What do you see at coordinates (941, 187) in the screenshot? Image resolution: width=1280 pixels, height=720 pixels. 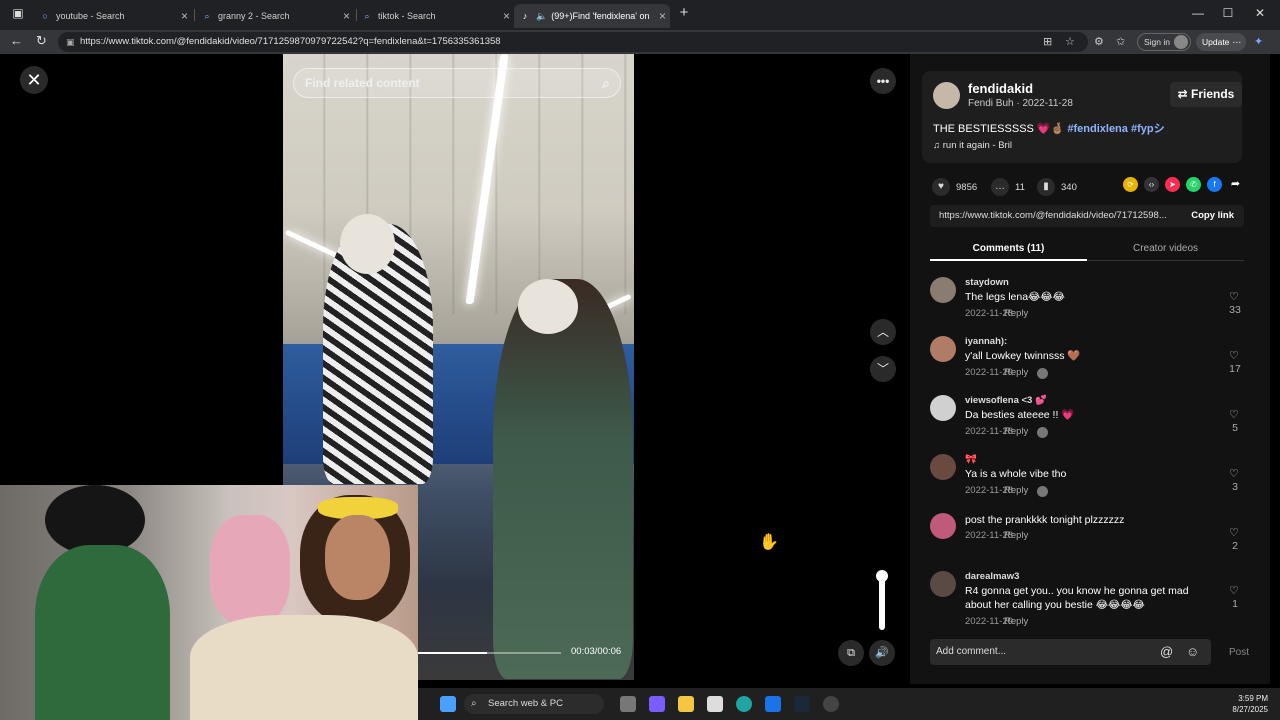 I see `heart-icon: ♥` at bounding box center [941, 187].